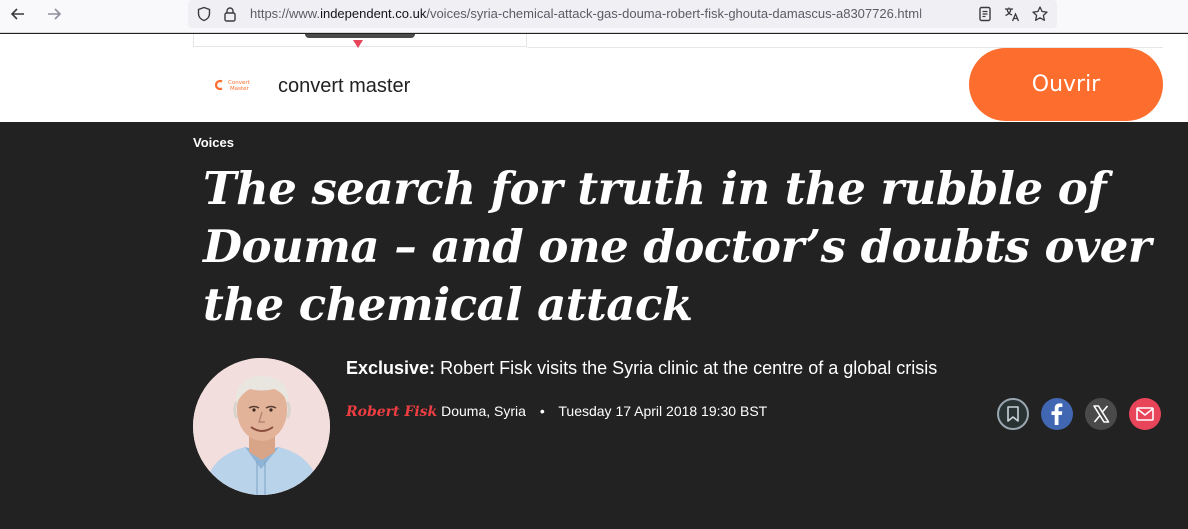 Image resolution: width=1188 pixels, height=529 pixels. Describe the element at coordinates (391, 368) in the screenshot. I see `standfirst-label: Exclusive:` at that location.